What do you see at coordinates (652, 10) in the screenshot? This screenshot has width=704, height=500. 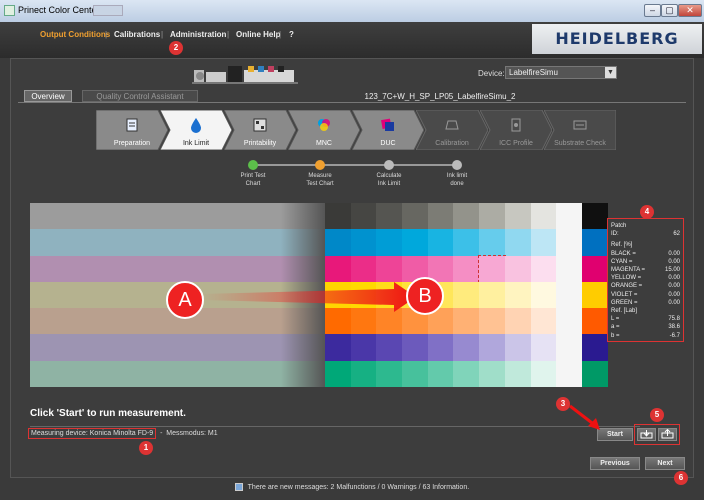 I see `minimize-button: –` at bounding box center [652, 10].